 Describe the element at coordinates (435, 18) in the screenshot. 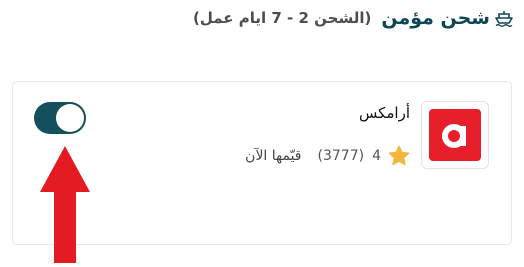

I see `section-title: شحن مؤمن` at that location.